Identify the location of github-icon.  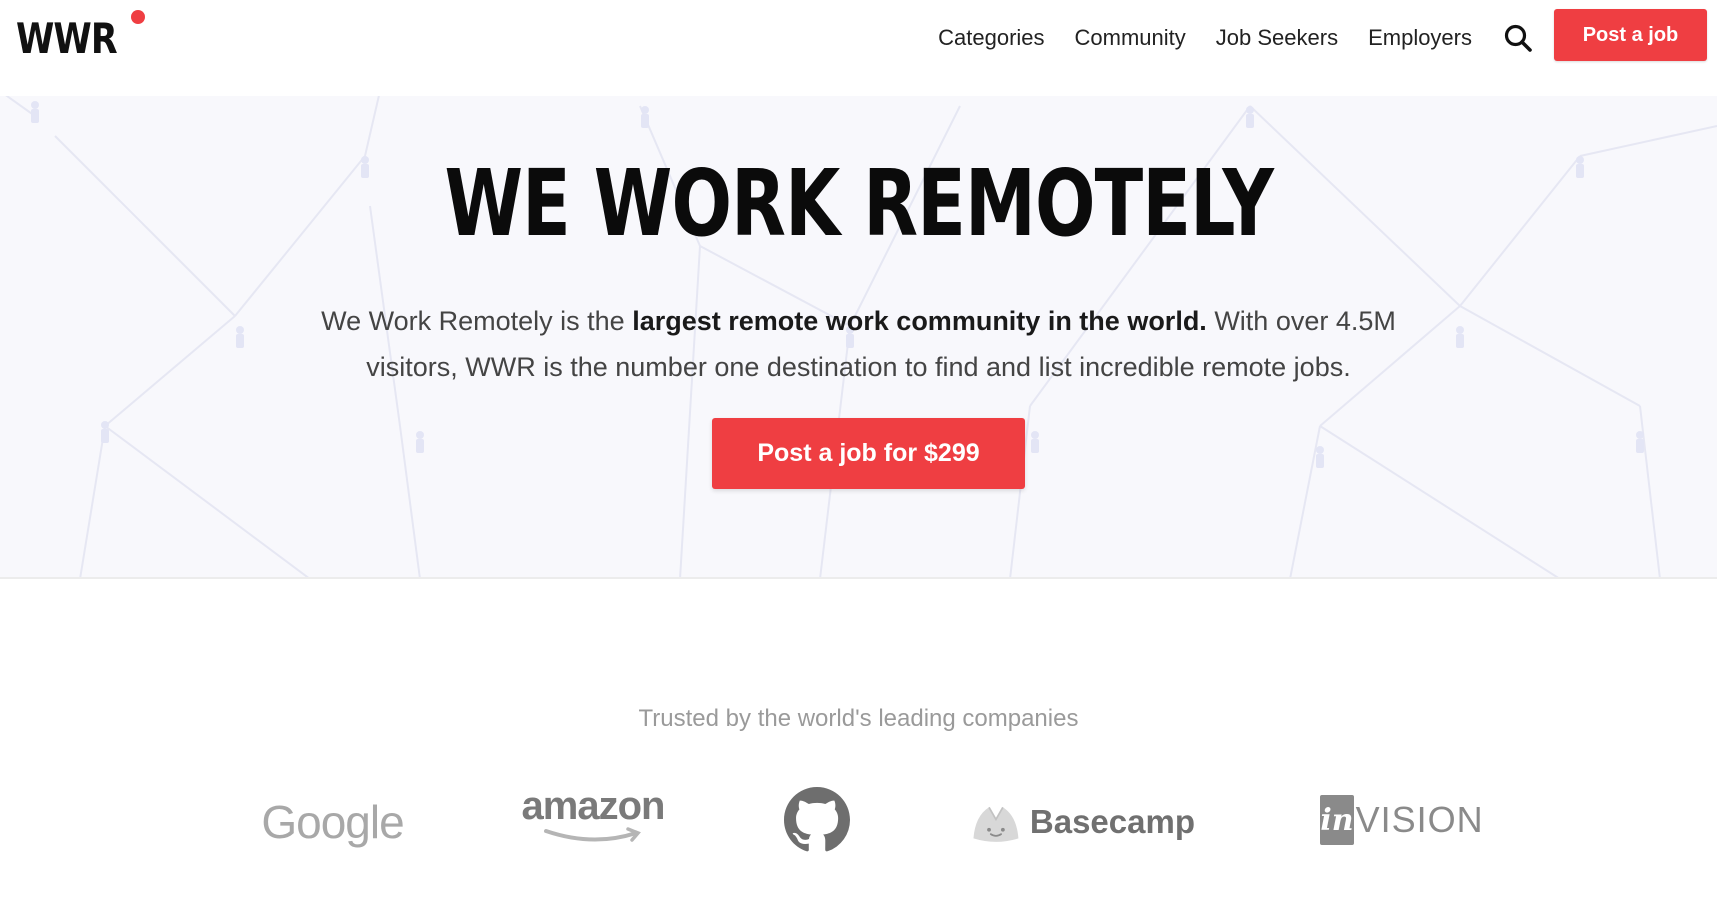
(817, 819).